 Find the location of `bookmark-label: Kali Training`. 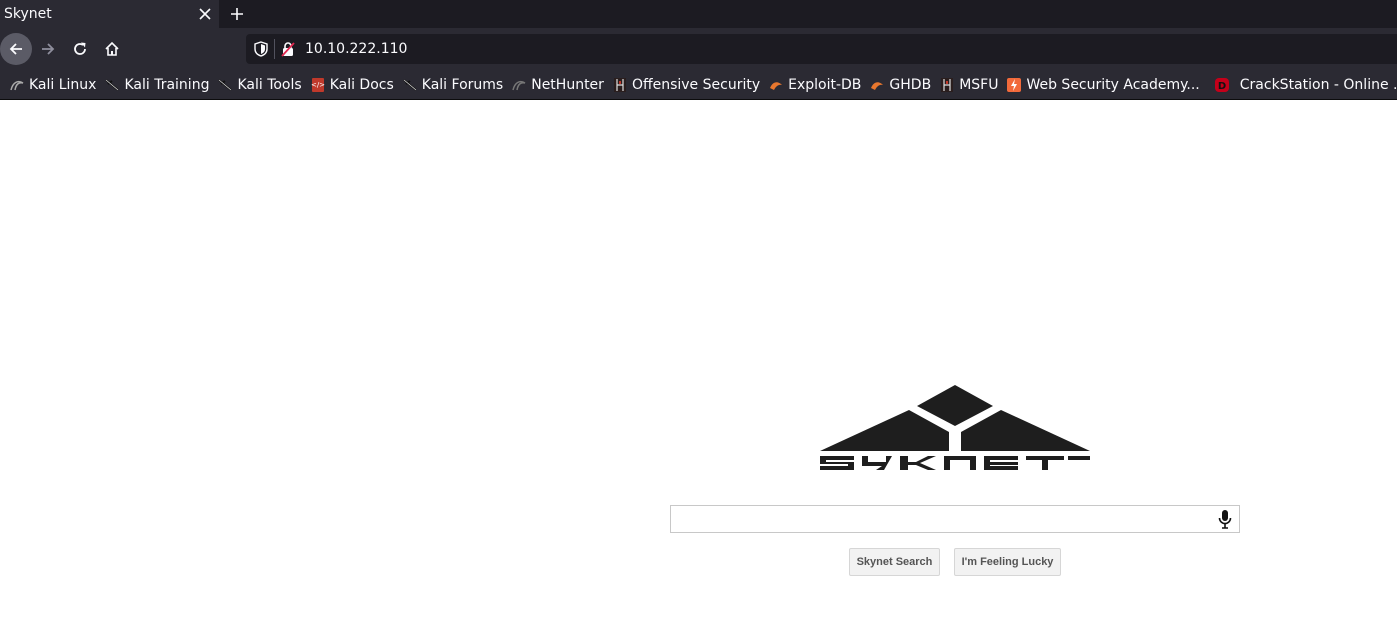

bookmark-label: Kali Training is located at coordinates (167, 84).